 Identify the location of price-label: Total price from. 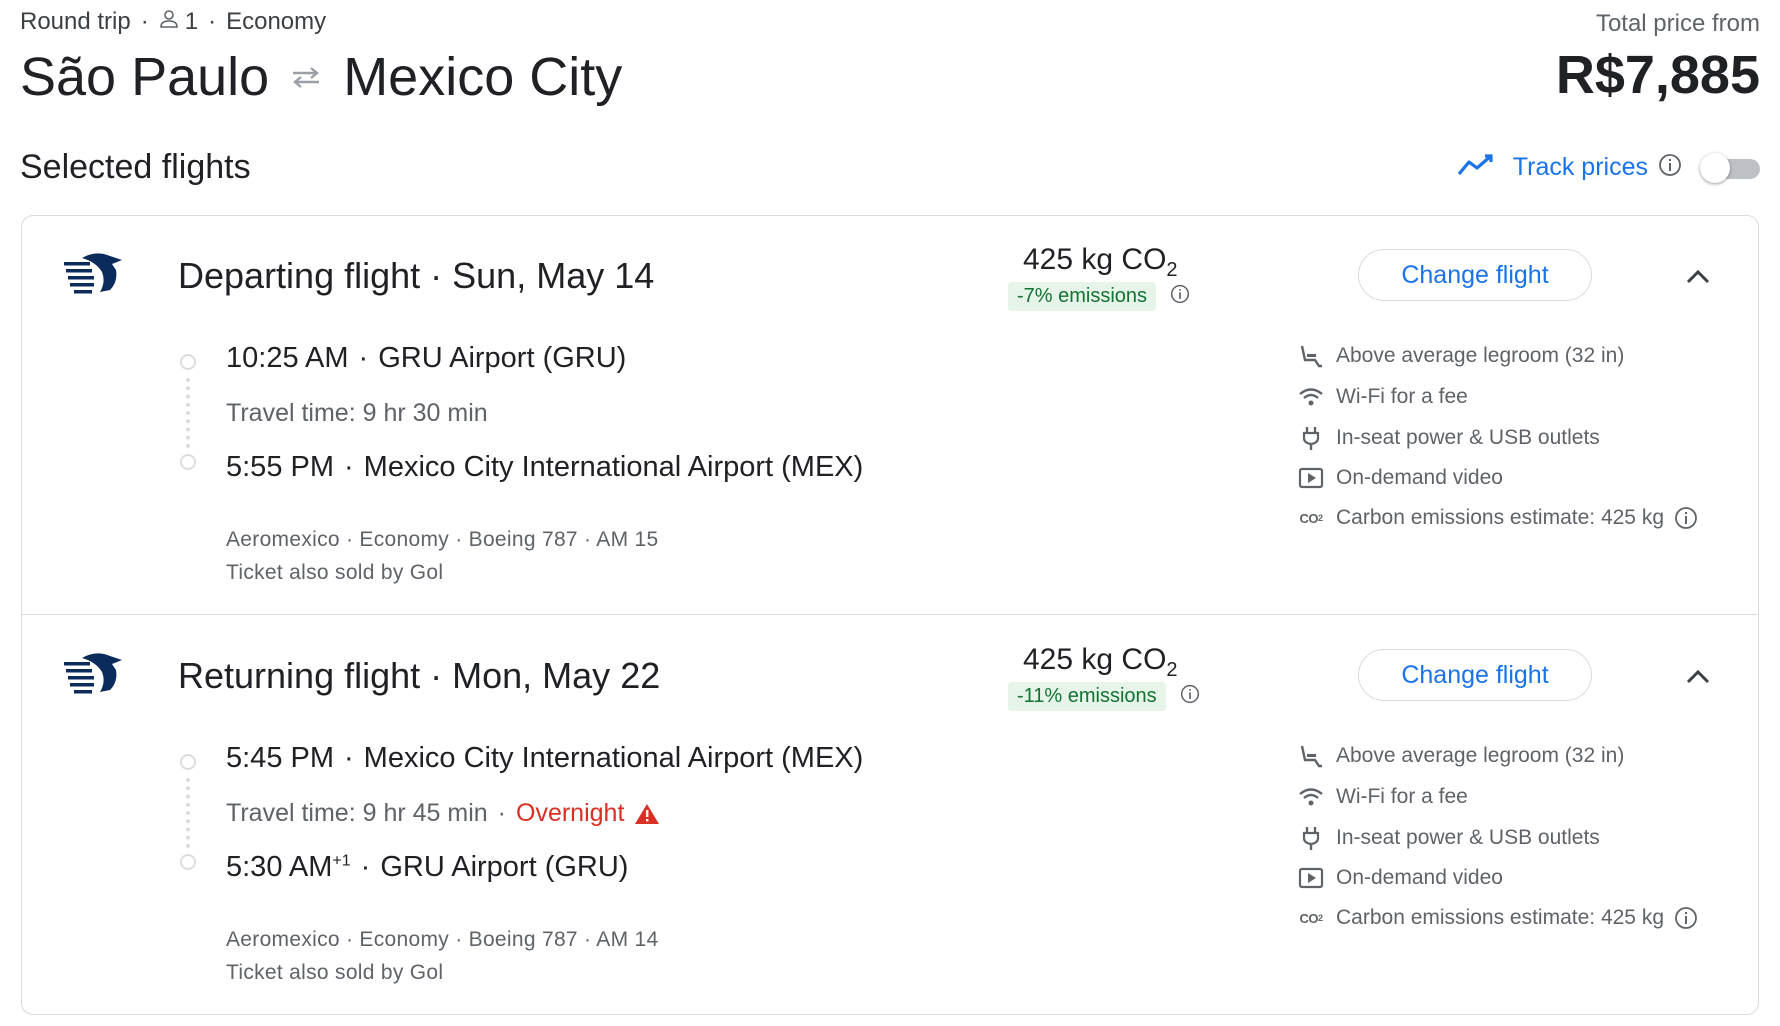
(1677, 23).